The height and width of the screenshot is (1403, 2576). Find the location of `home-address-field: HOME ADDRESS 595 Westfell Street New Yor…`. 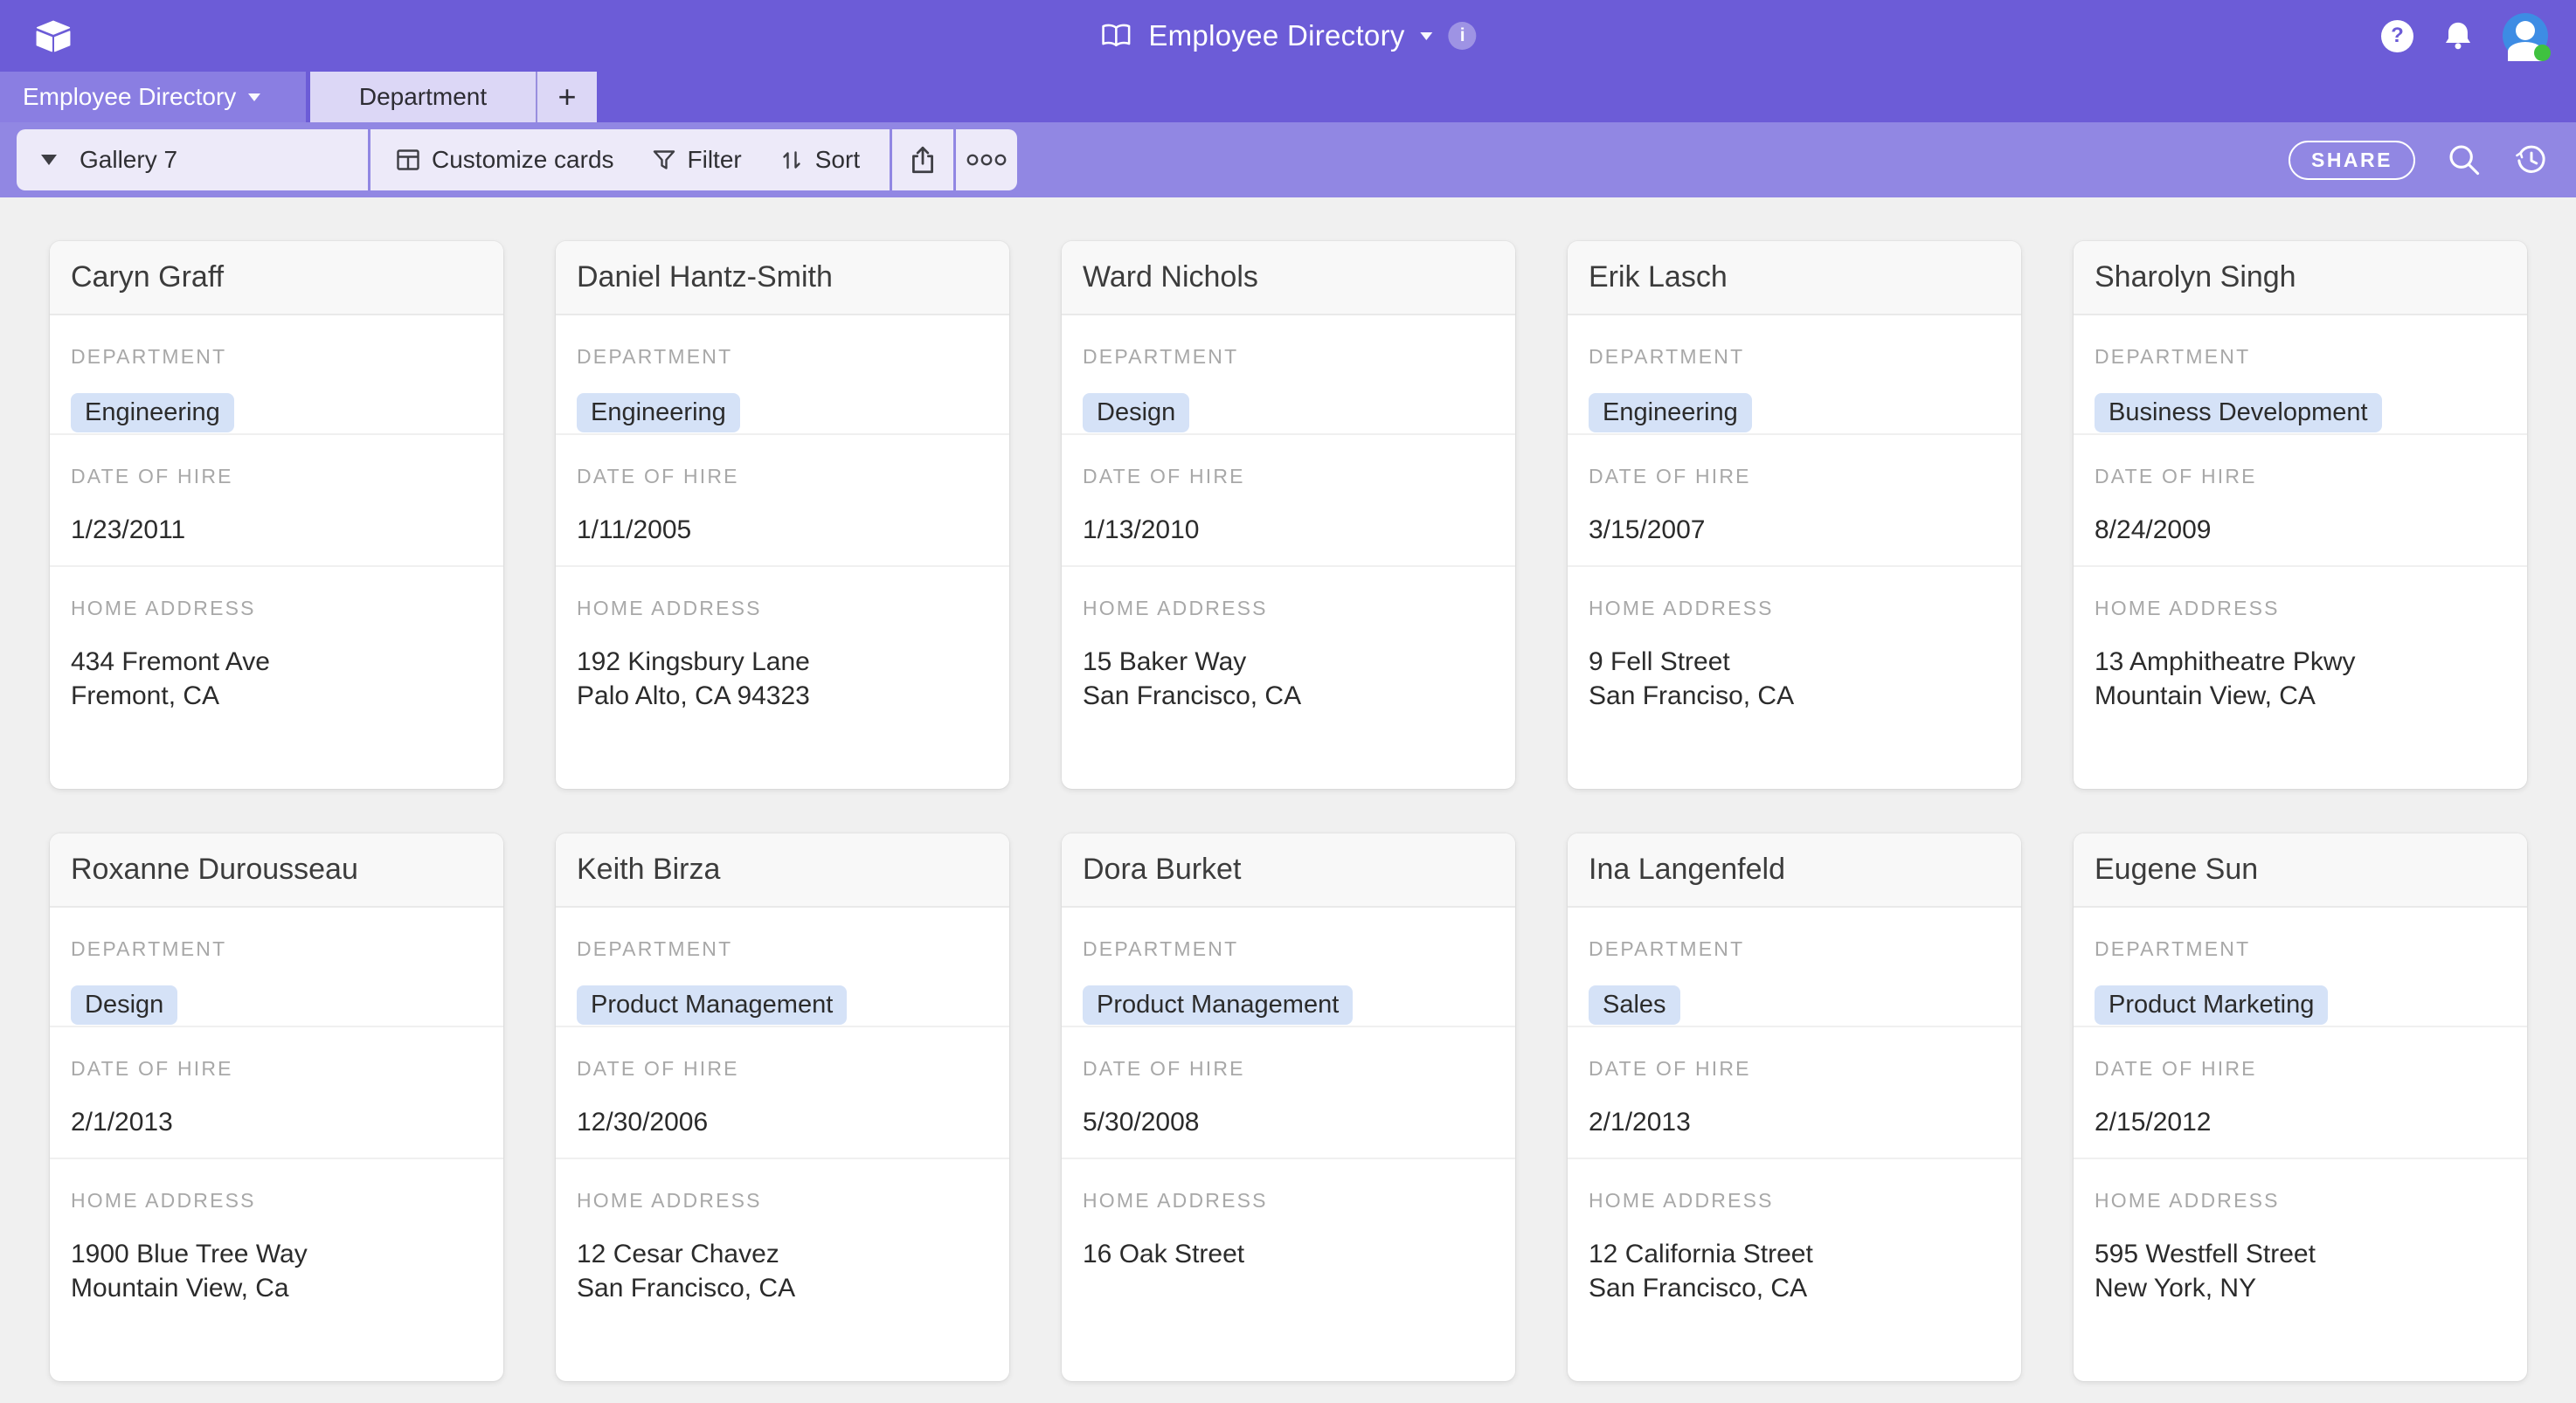

home-address-field: HOME ADDRESS 595 Westfell Street New Yor… is located at coordinates (2300, 1270).